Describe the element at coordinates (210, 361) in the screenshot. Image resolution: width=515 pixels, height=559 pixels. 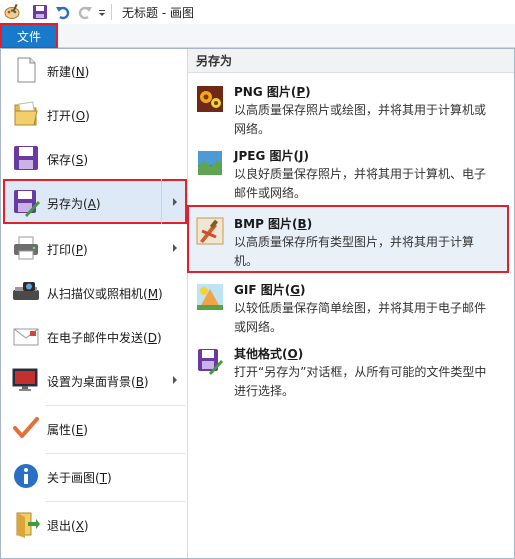
I see `other-formats-icon` at that location.